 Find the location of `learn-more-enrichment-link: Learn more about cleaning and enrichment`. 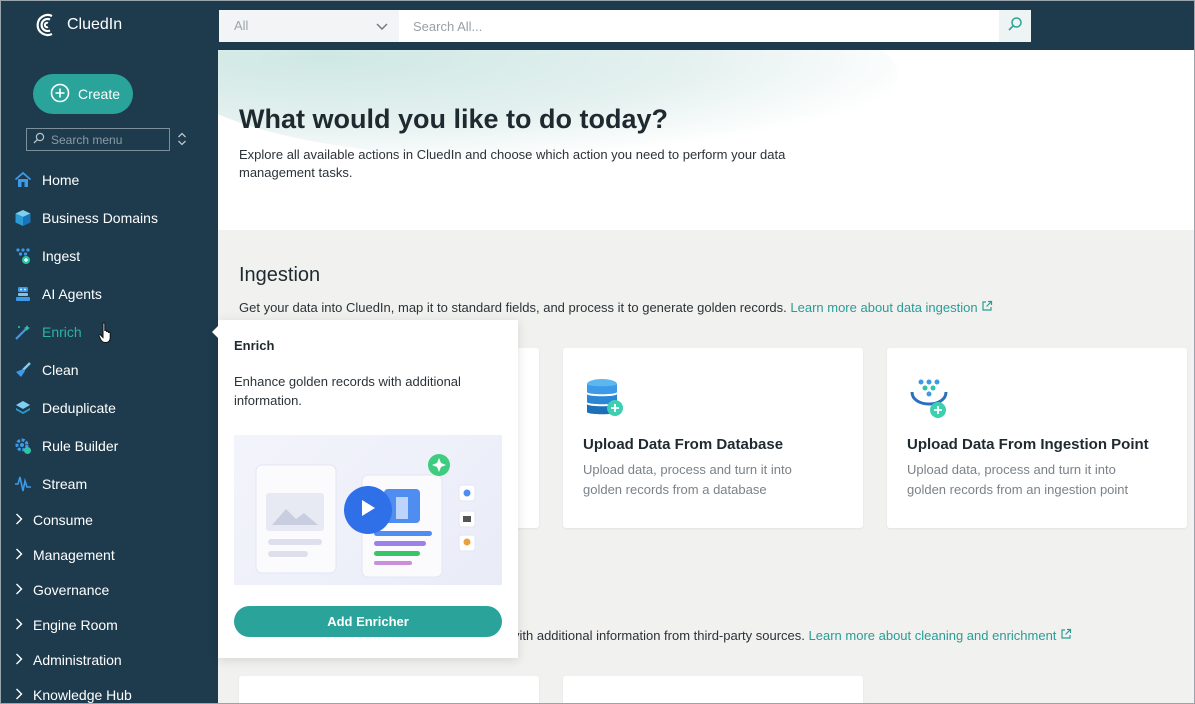

learn-more-enrichment-link: Learn more about cleaning and enrichment is located at coordinates (941, 635).